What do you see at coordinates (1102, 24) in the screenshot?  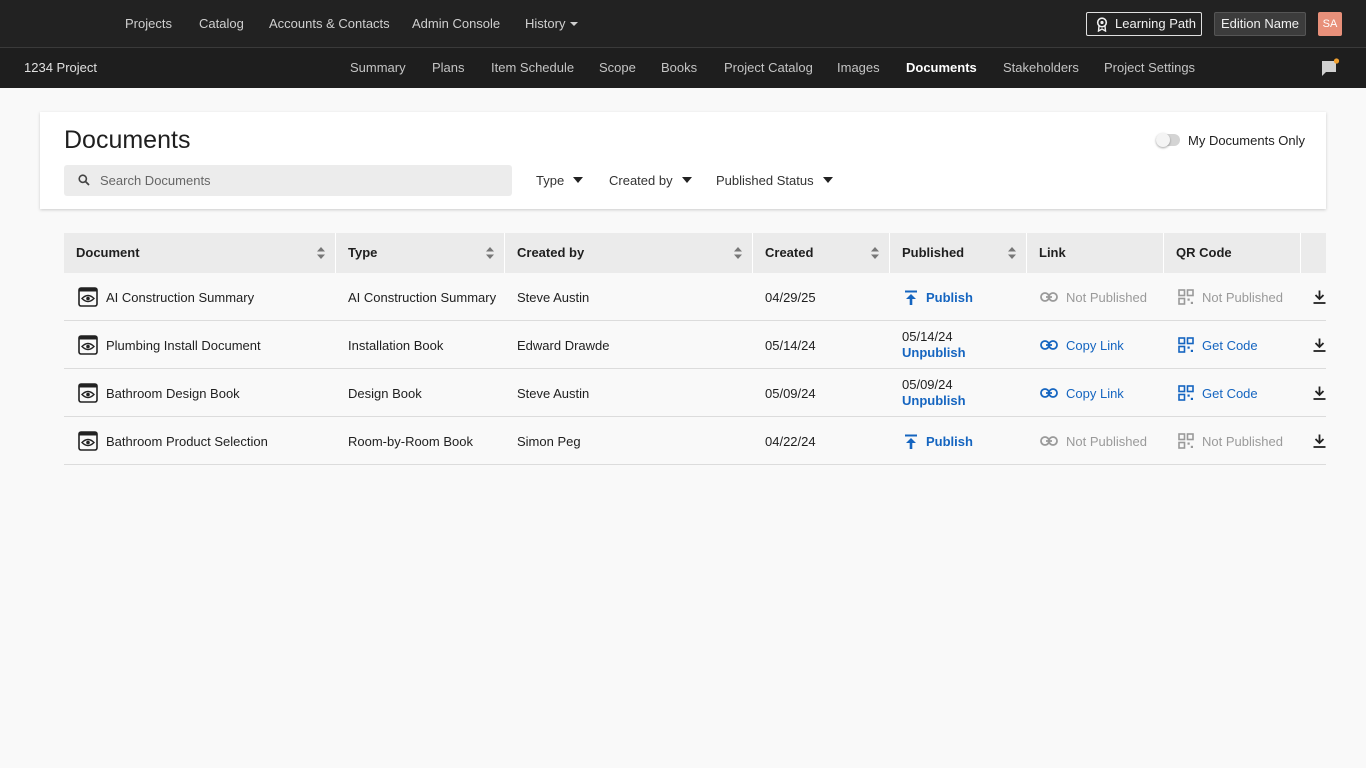 I see `badge-icon` at bounding box center [1102, 24].